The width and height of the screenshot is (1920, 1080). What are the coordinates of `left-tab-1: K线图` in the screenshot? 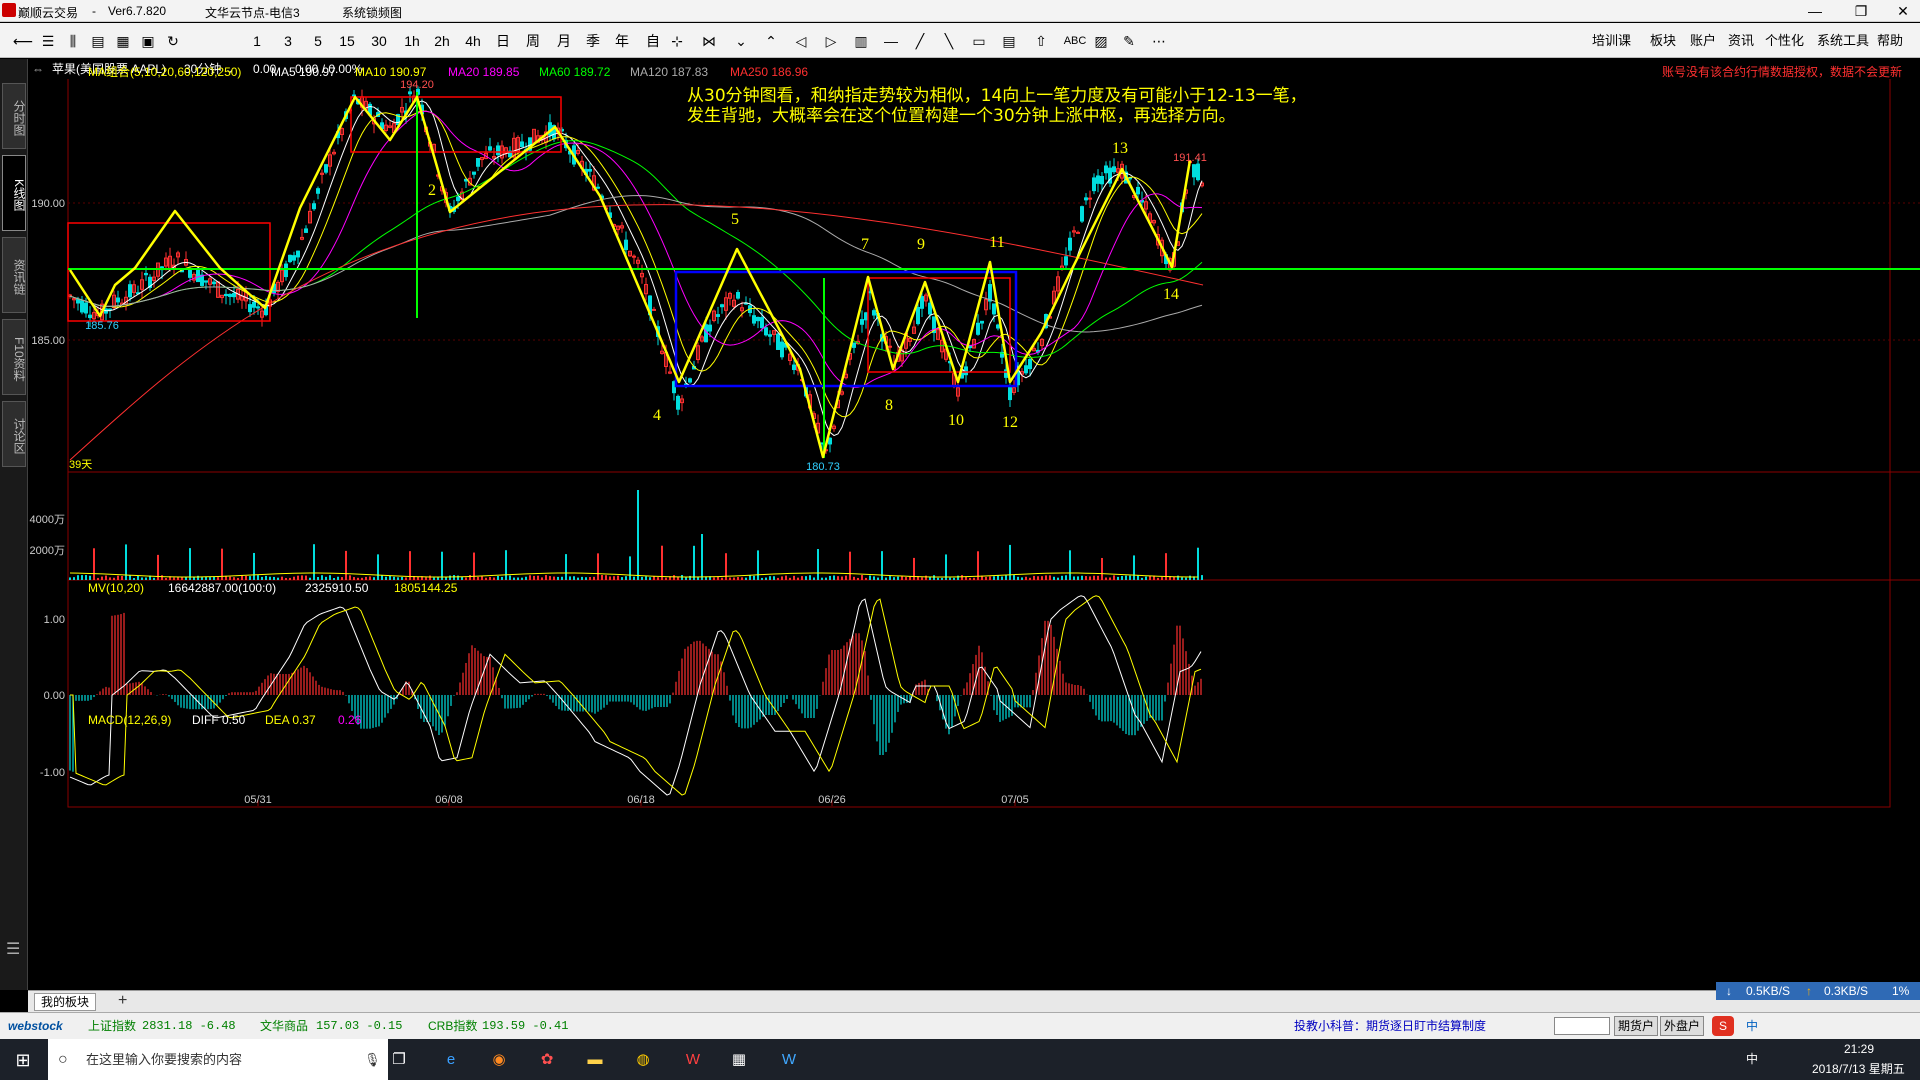 It's located at (14, 193).